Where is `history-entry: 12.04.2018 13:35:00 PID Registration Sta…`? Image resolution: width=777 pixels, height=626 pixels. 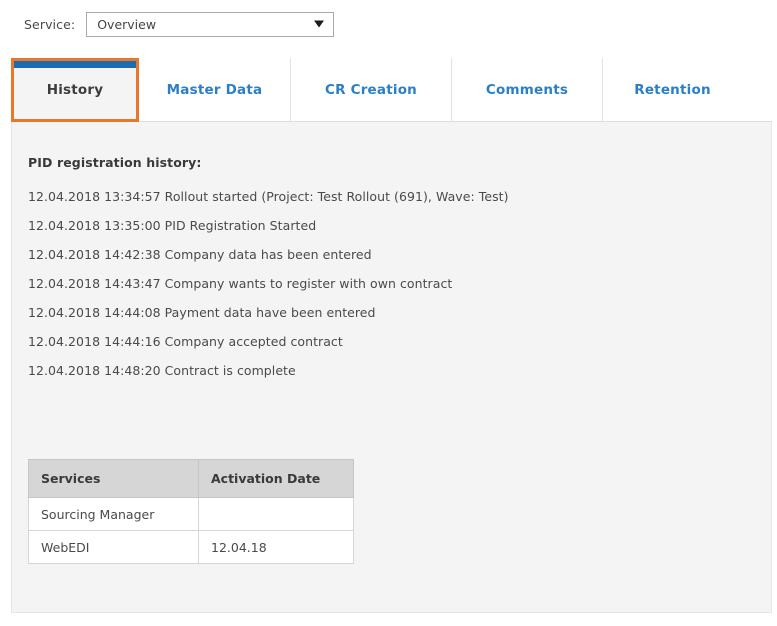
history-entry: 12.04.2018 13:35:00 PID Registration Sta… is located at coordinates (172, 225).